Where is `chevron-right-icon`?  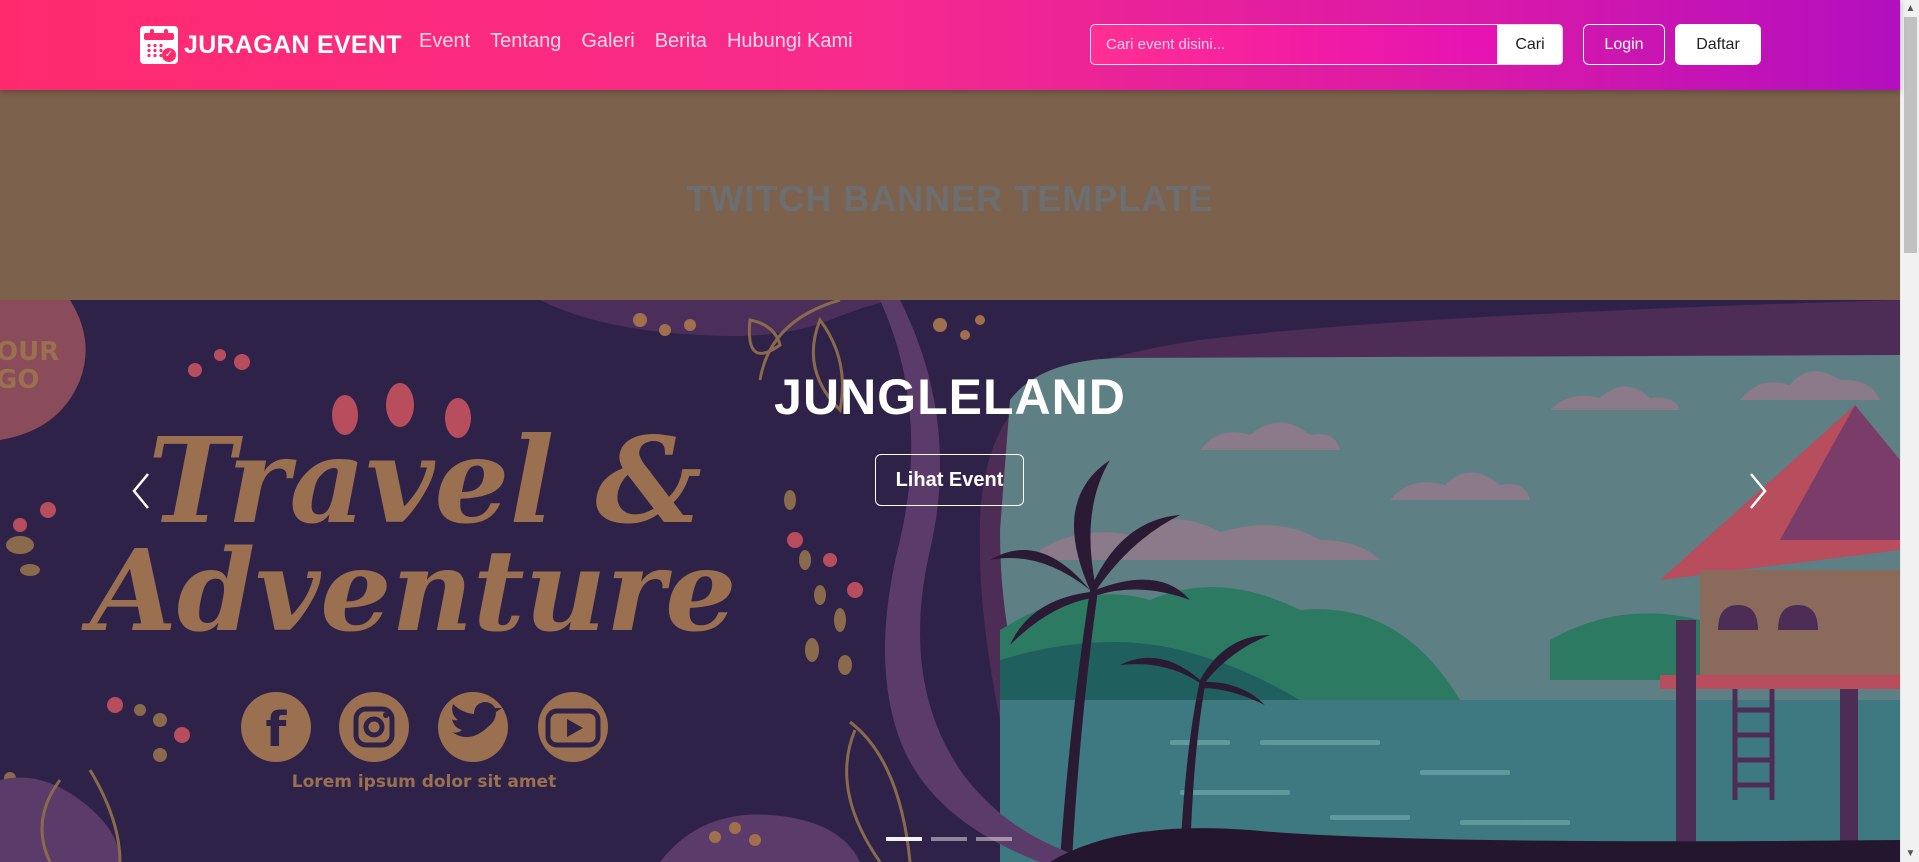 chevron-right-icon is located at coordinates (1758, 491).